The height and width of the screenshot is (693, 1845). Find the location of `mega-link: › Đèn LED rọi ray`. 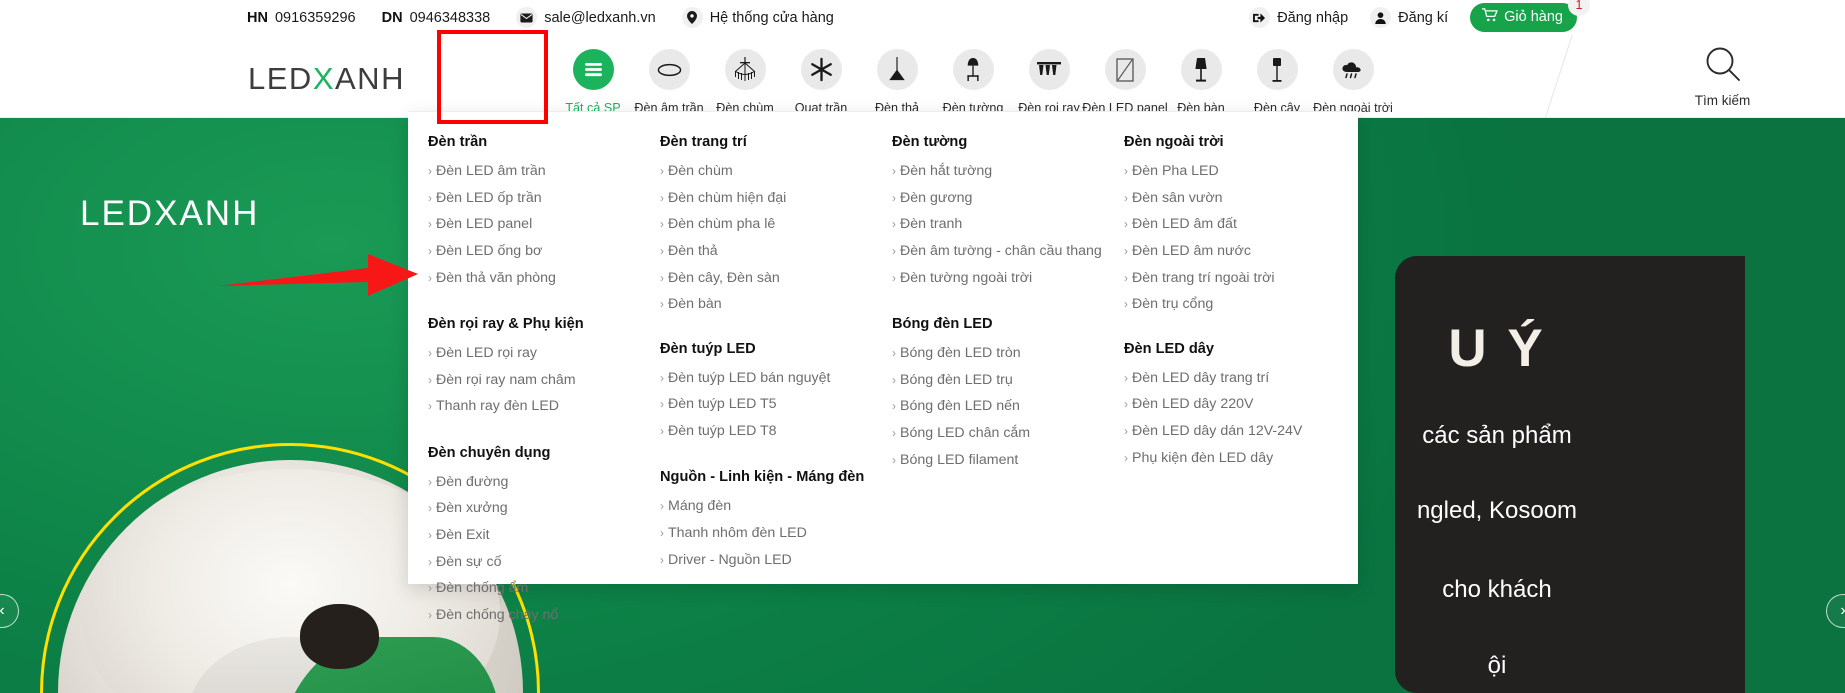

mega-link: › Đèn LED rọi ray is located at coordinates (537, 353).